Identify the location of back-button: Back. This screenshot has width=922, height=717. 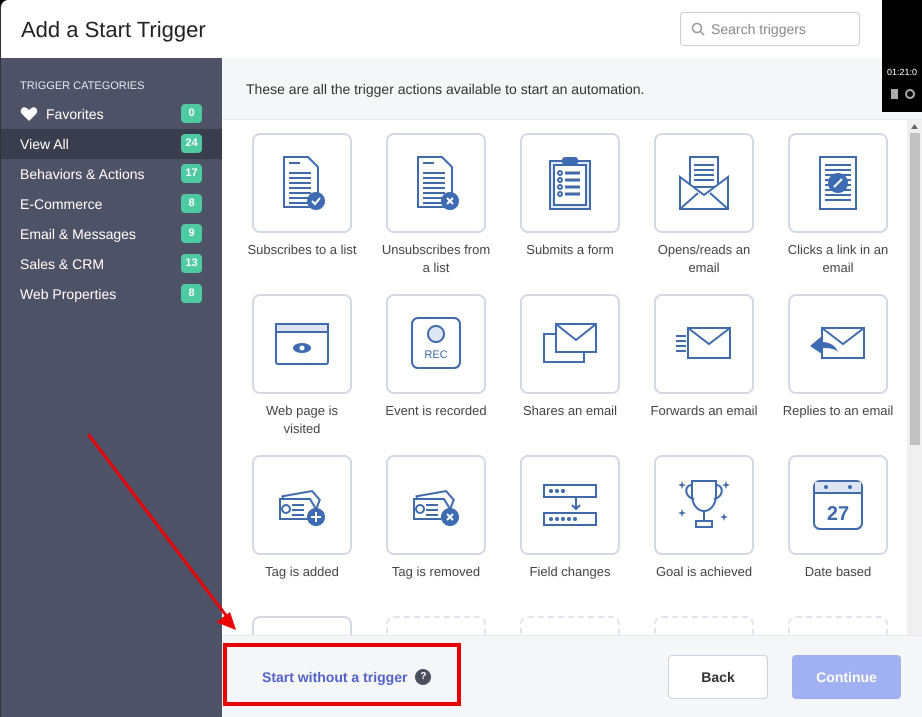
(718, 676).